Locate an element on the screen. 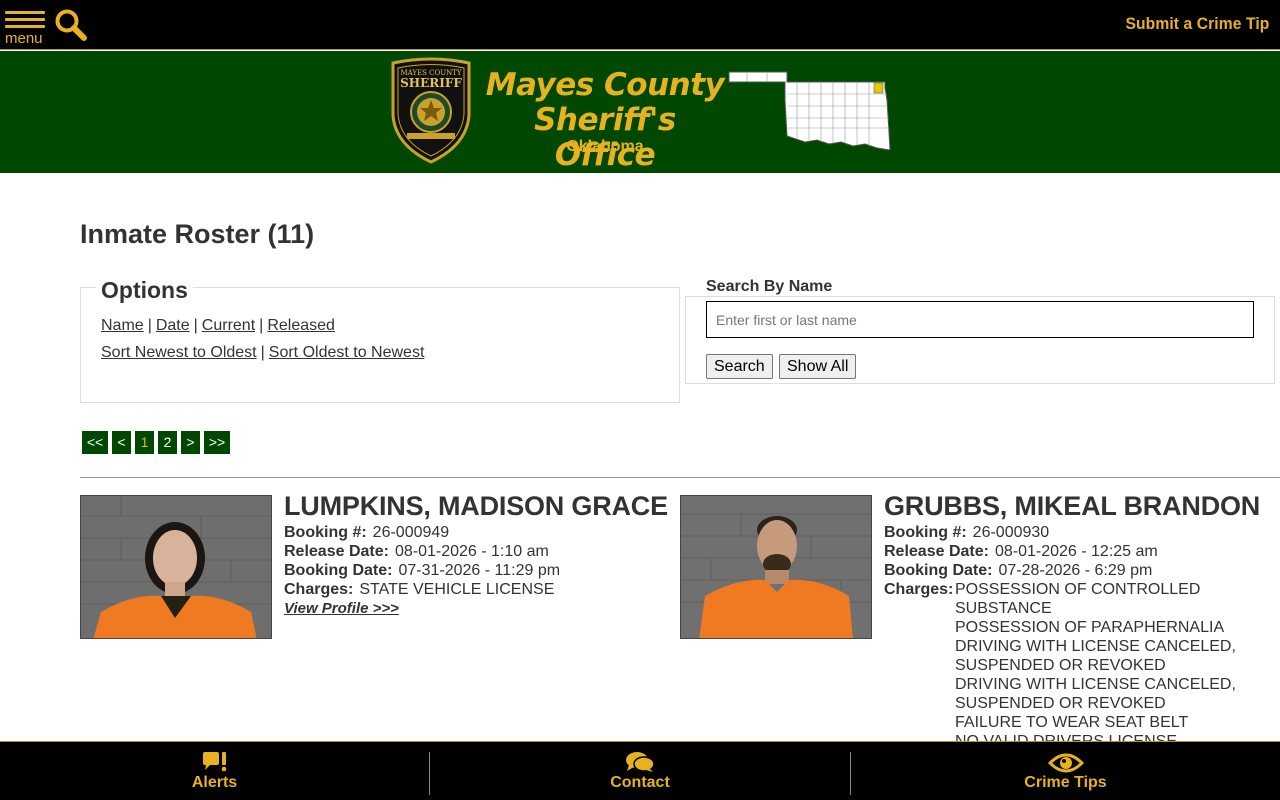 The image size is (1280, 800). inmate-name: GRUBBS, MIKEAL BRANDON is located at coordinates (1072, 506).